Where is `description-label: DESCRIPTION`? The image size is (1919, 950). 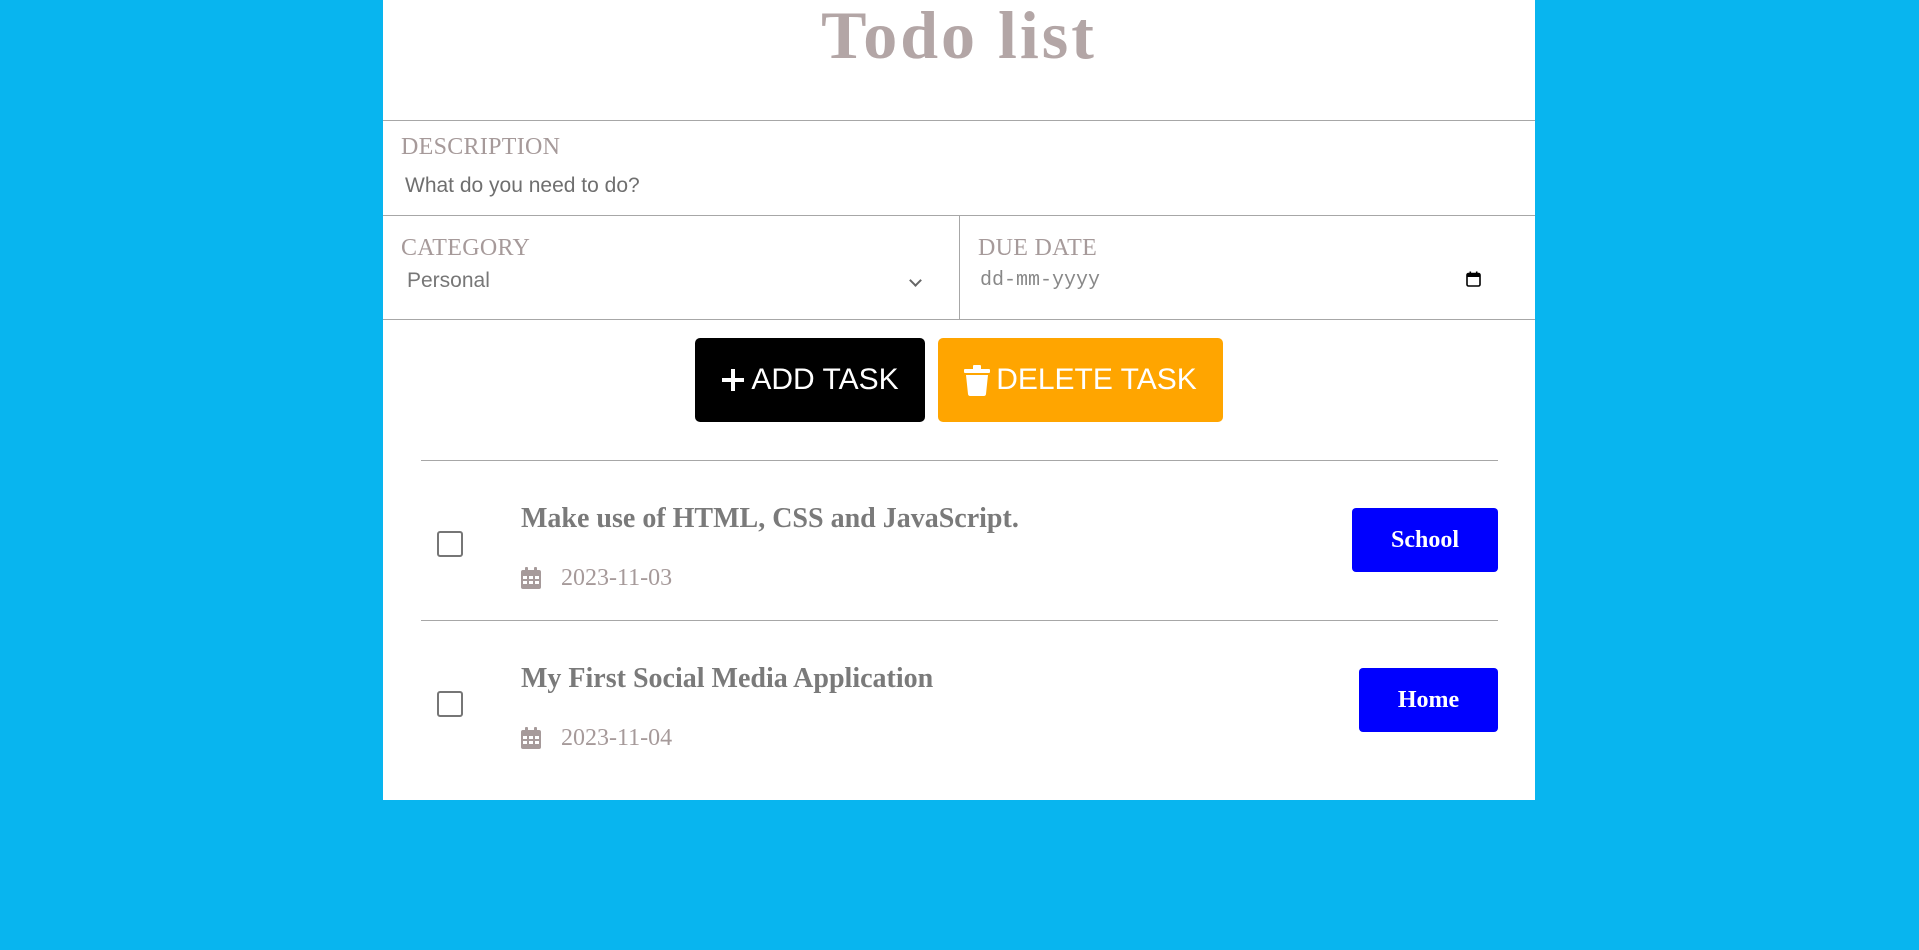 description-label: DESCRIPTION is located at coordinates (481, 147).